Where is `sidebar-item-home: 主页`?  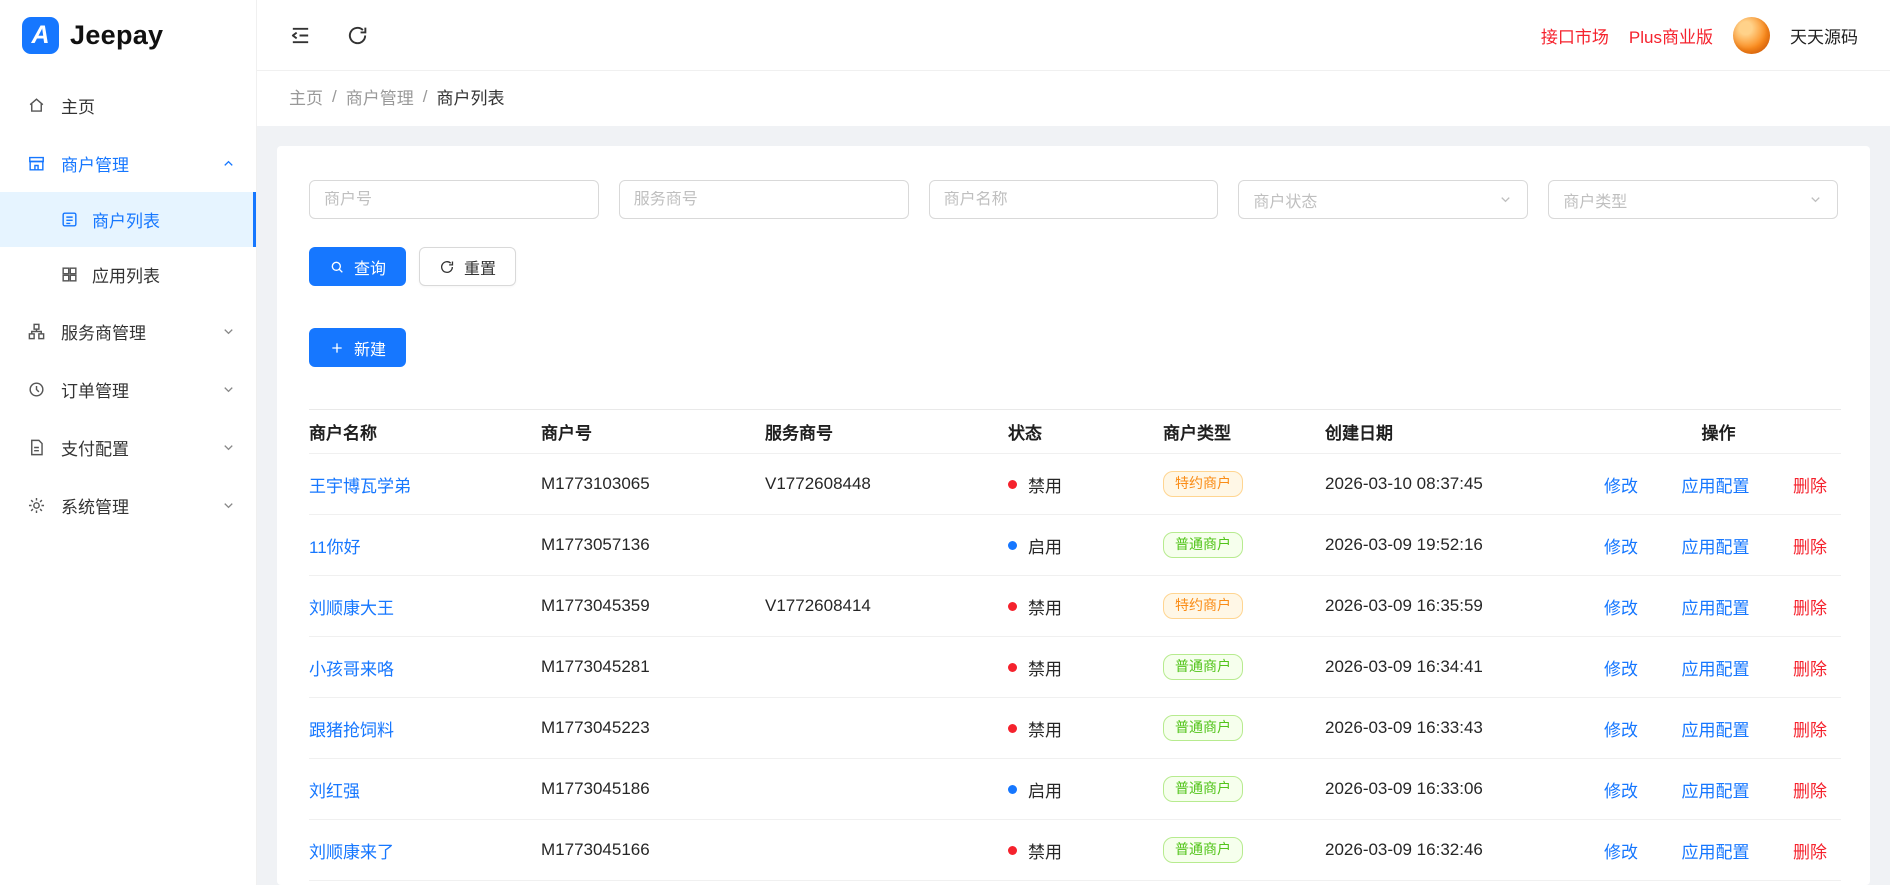
sidebar-item-home: 主页 is located at coordinates (128, 105).